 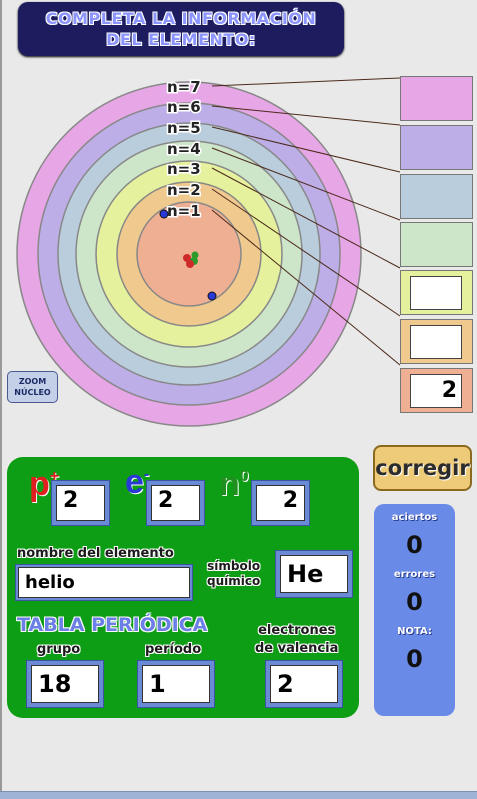 I want to click on electron-box: 2, so click(x=175, y=503).